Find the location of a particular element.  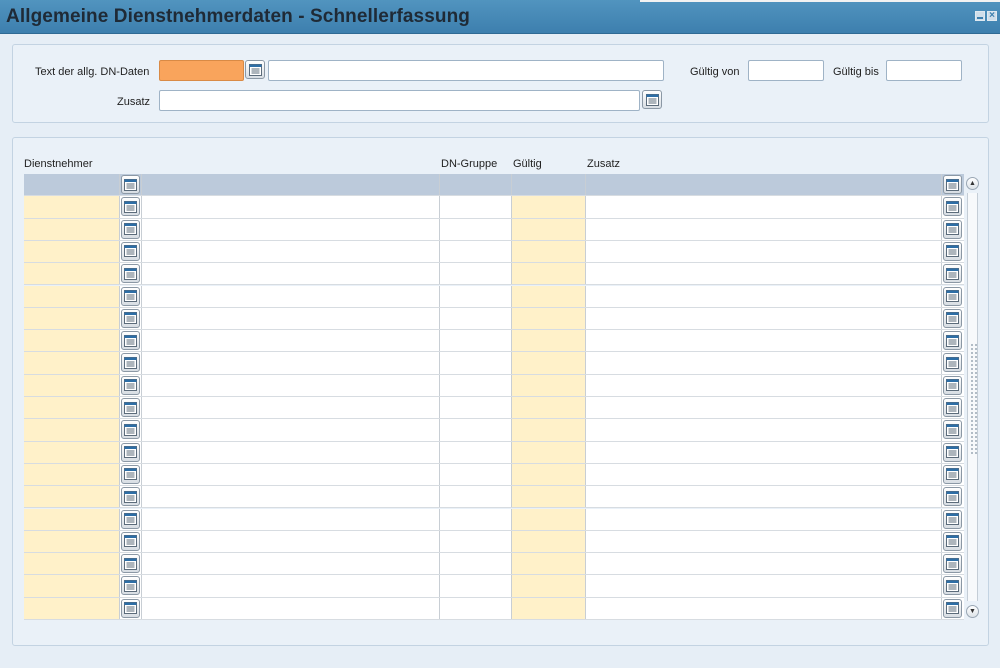

text-description-input is located at coordinates (466, 70).